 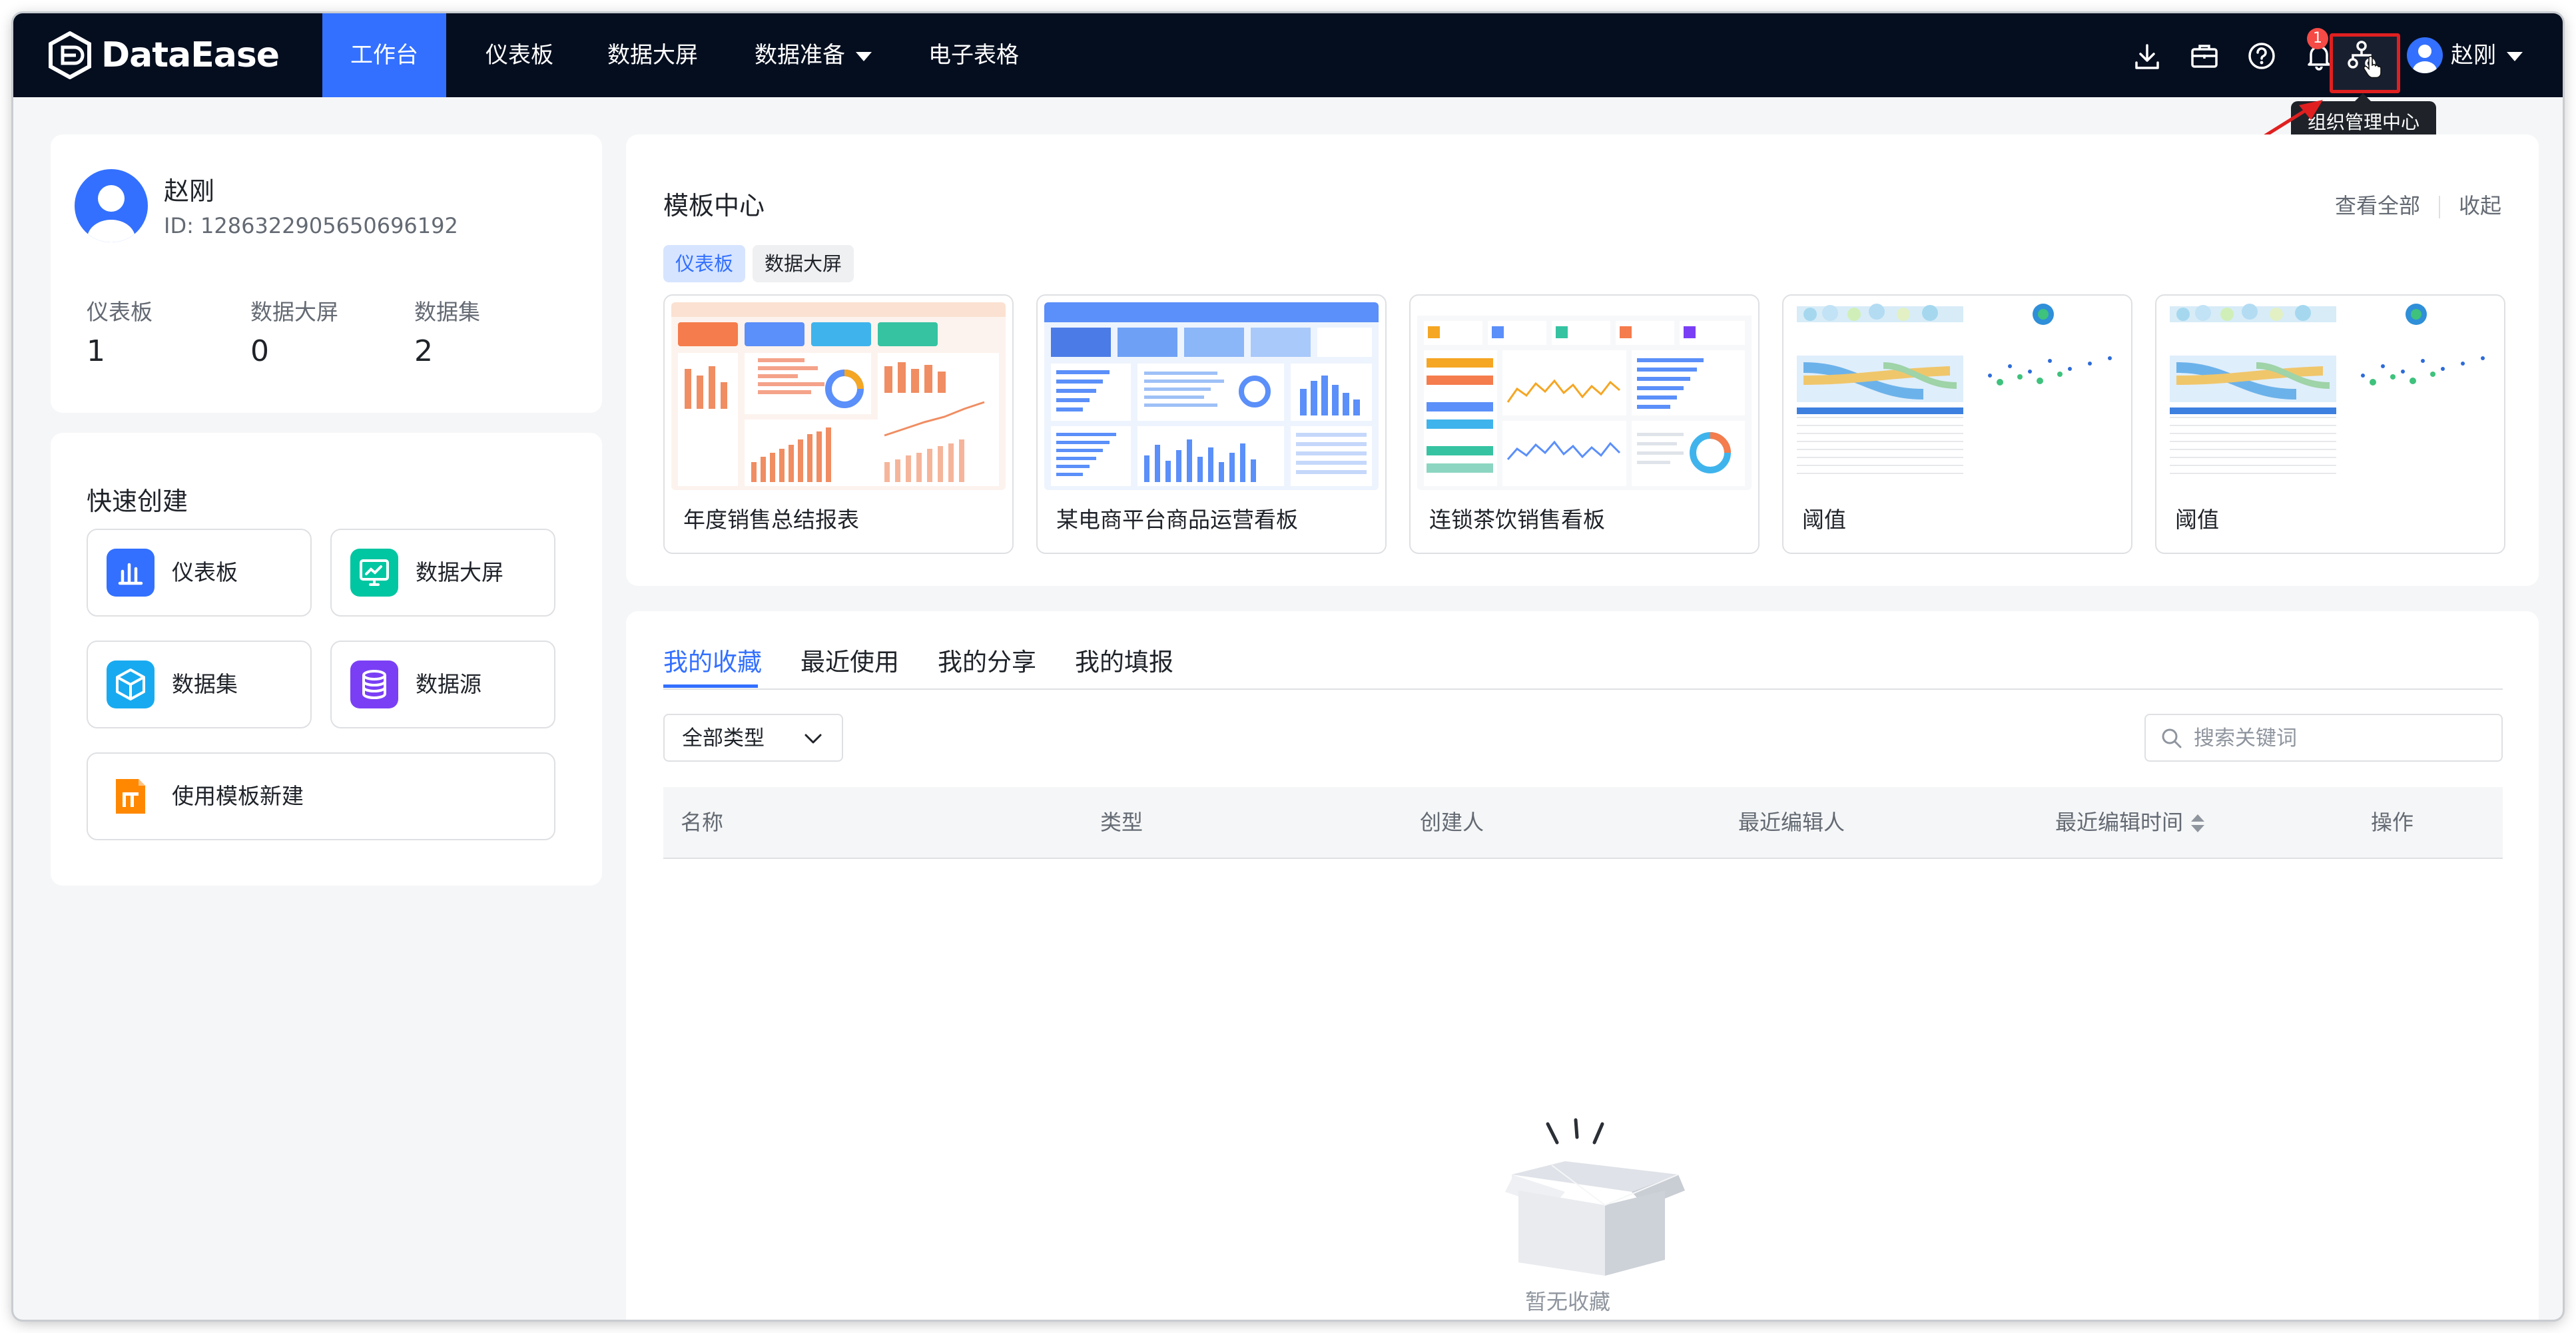 What do you see at coordinates (1568, 1302) in the screenshot?
I see `empty-state-text: 暂无收藏` at bounding box center [1568, 1302].